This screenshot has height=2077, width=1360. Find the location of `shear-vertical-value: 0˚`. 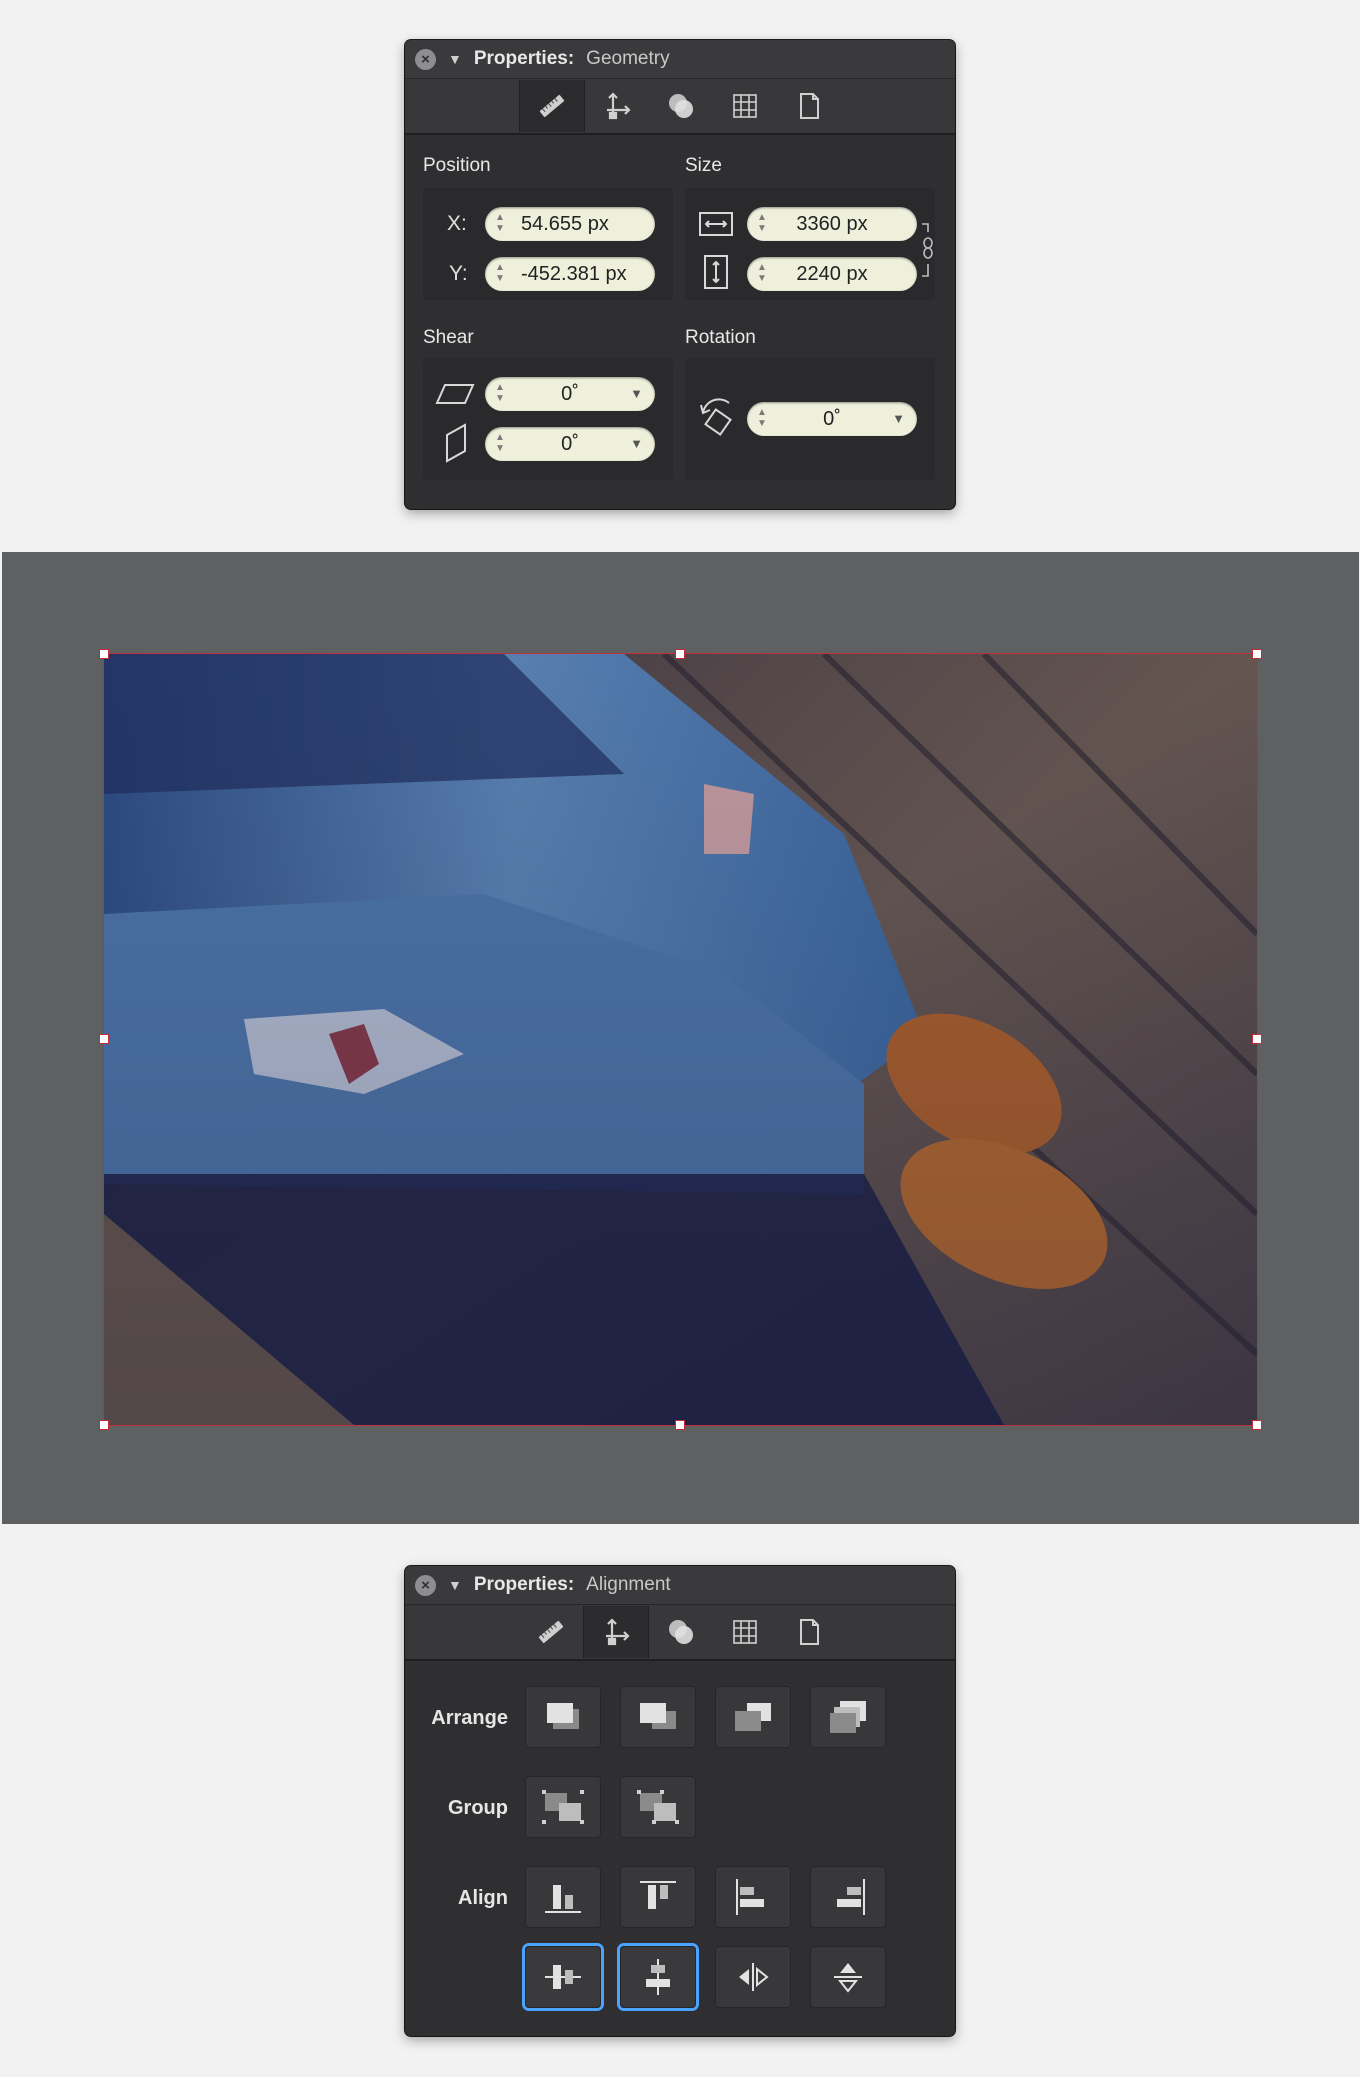

shear-vertical-value: 0˚ is located at coordinates (570, 444).